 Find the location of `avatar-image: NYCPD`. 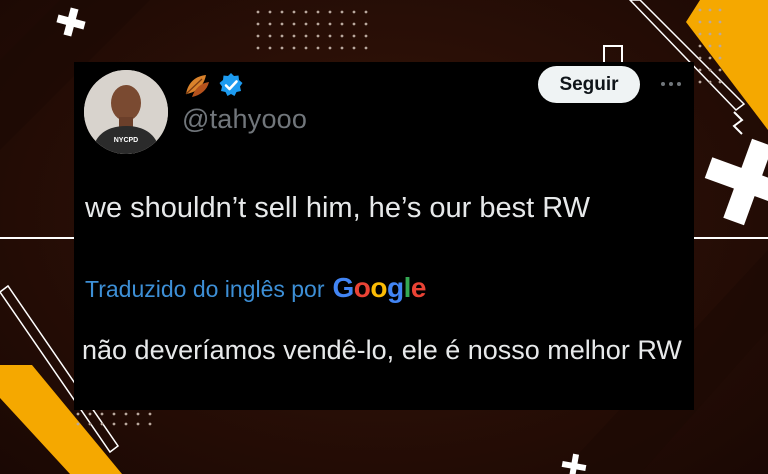

avatar-image: NYCPD is located at coordinates (126, 112).